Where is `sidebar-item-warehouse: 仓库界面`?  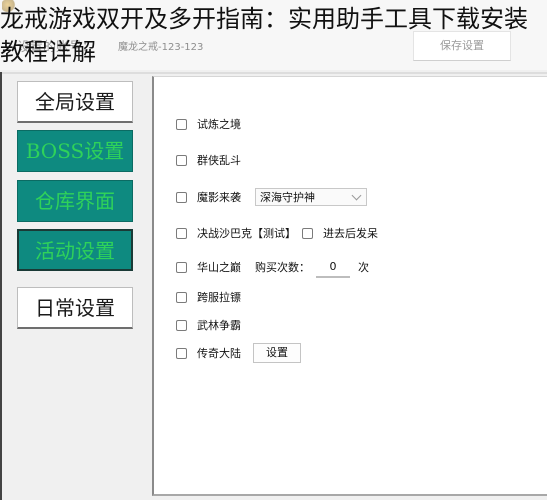 sidebar-item-warehouse: 仓库界面 is located at coordinates (75, 201).